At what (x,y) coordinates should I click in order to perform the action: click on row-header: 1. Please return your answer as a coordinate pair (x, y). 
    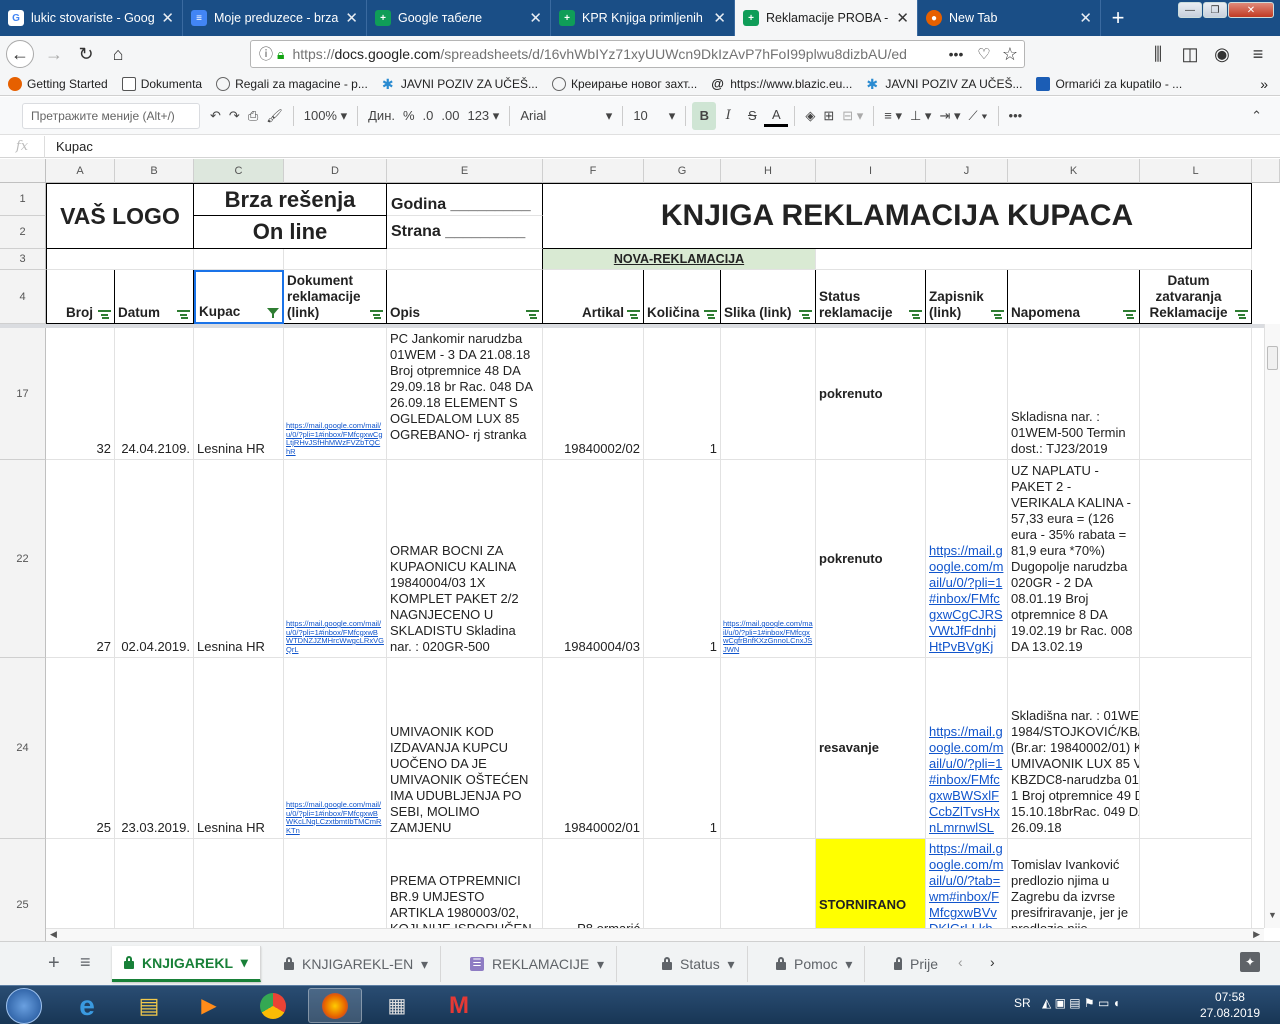
    Looking at the image, I should click on (23, 199).